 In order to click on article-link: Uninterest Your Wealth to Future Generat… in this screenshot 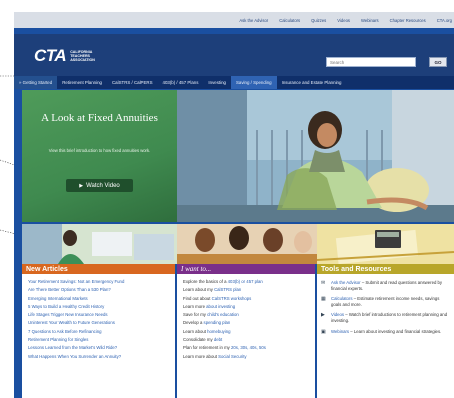, I will do `click(99, 323)`.